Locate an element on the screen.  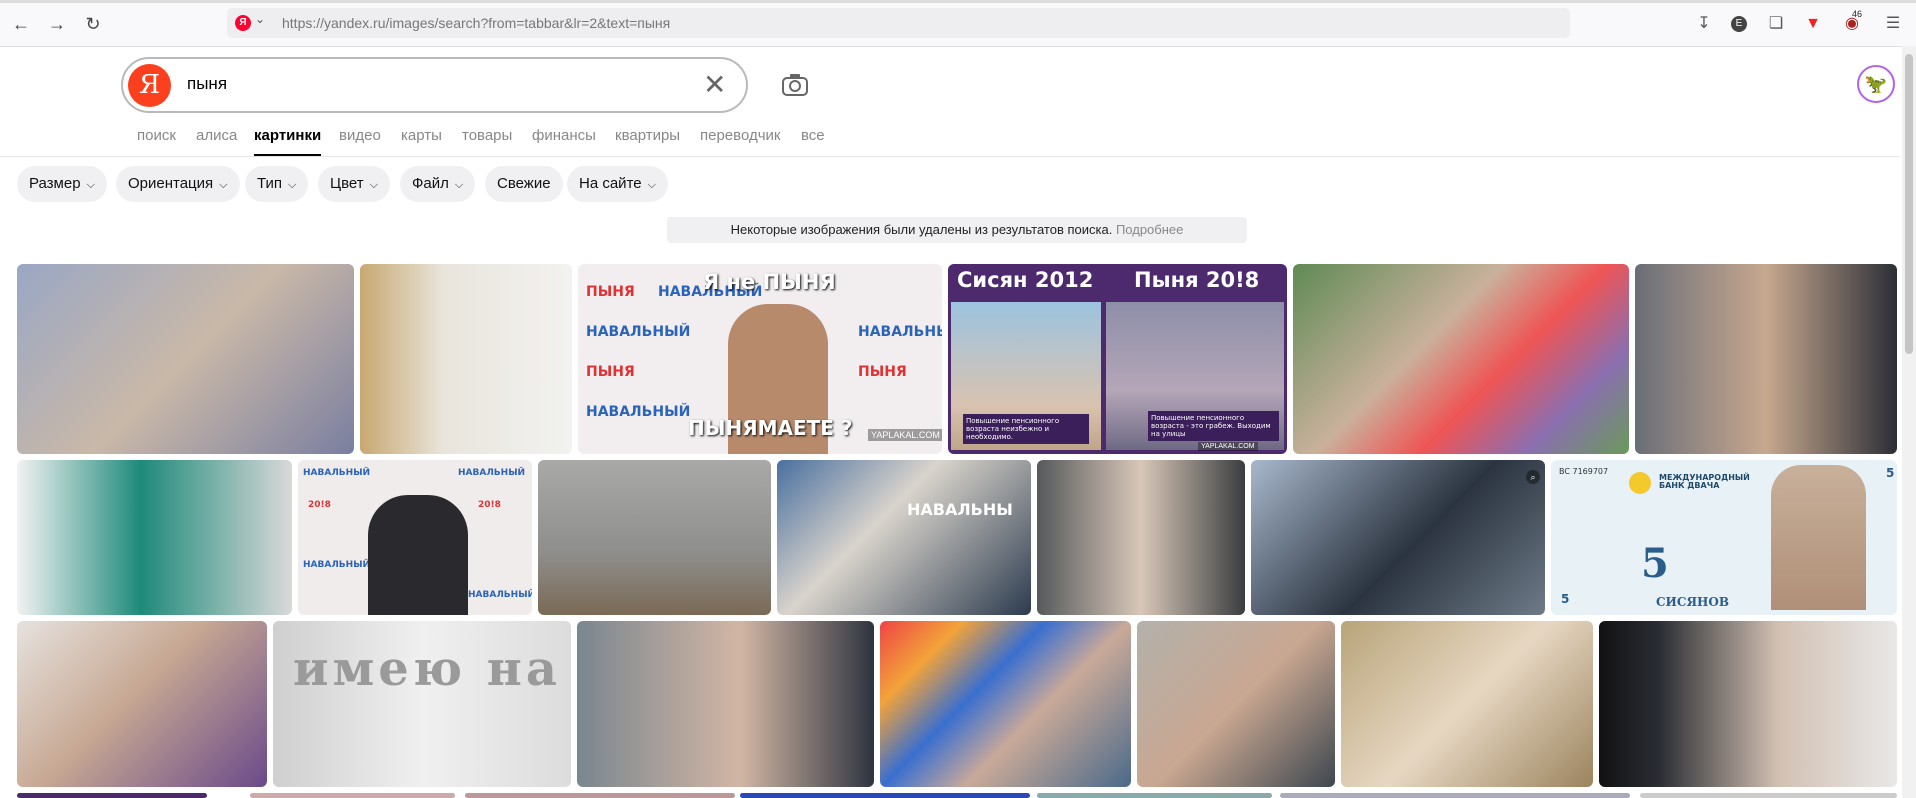
image-result: ⌕ is located at coordinates (1398, 537).